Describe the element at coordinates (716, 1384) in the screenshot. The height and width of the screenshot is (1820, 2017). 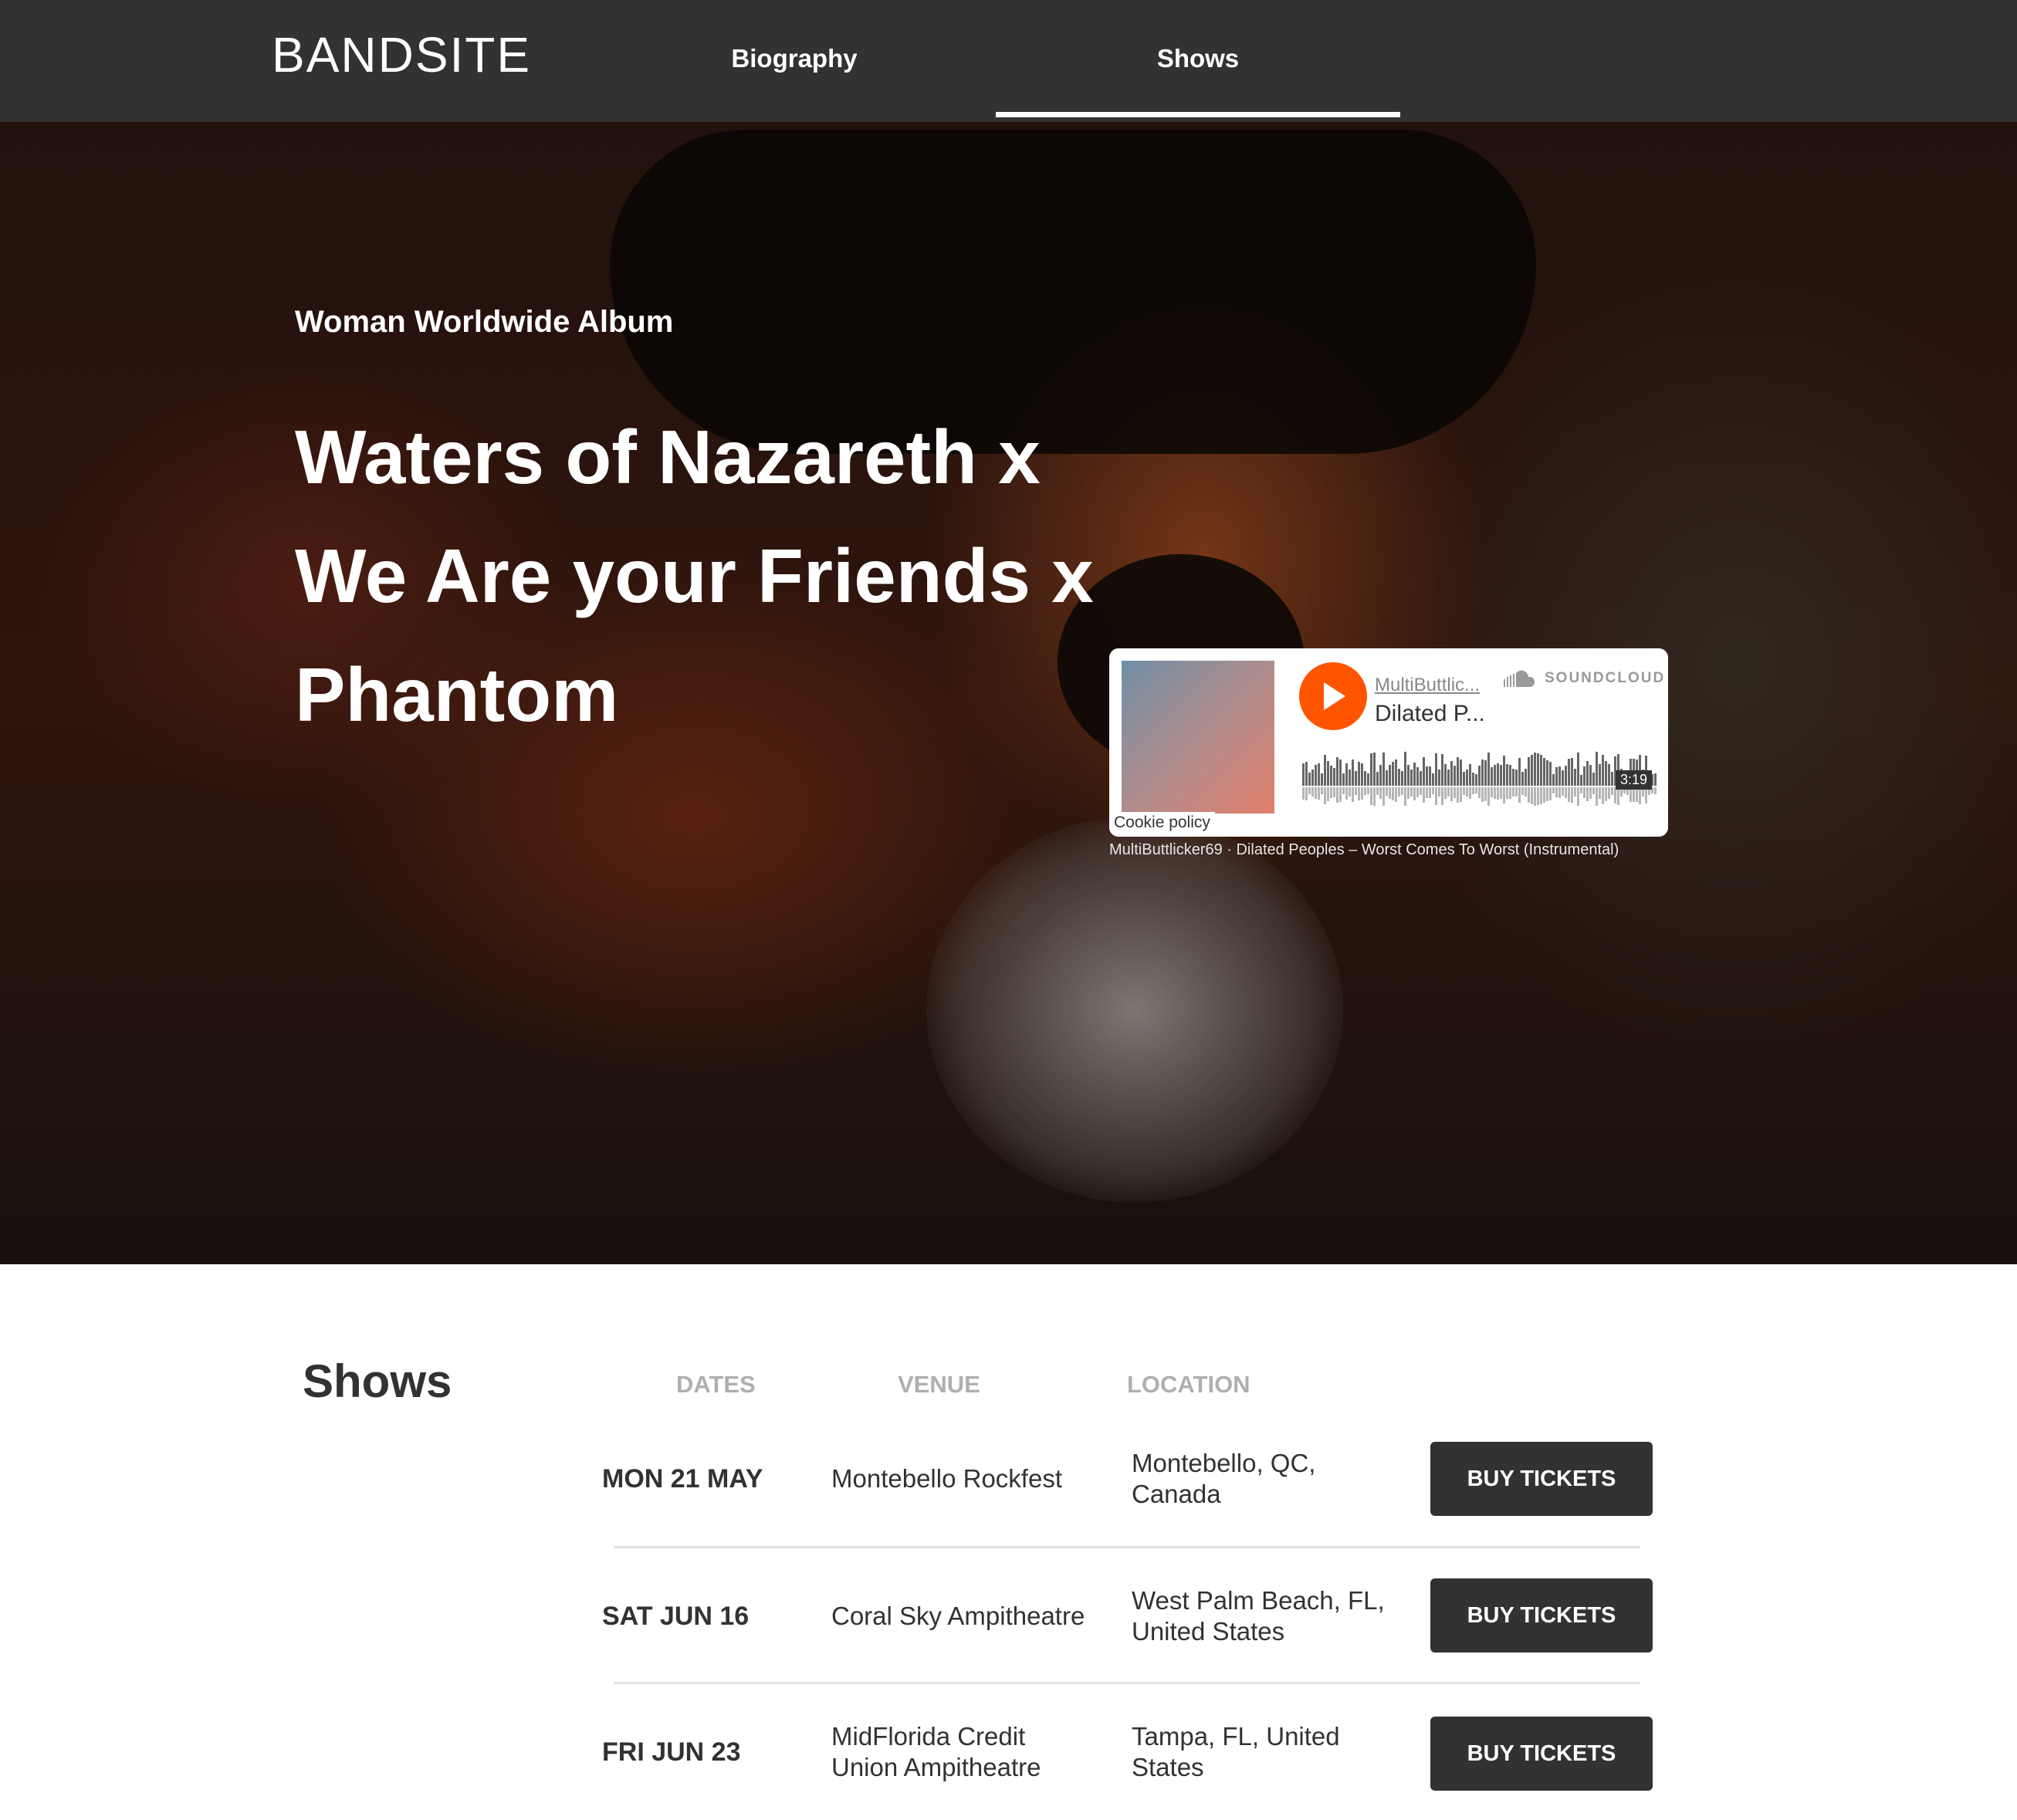
I see `column-header-dates: DATES` at that location.